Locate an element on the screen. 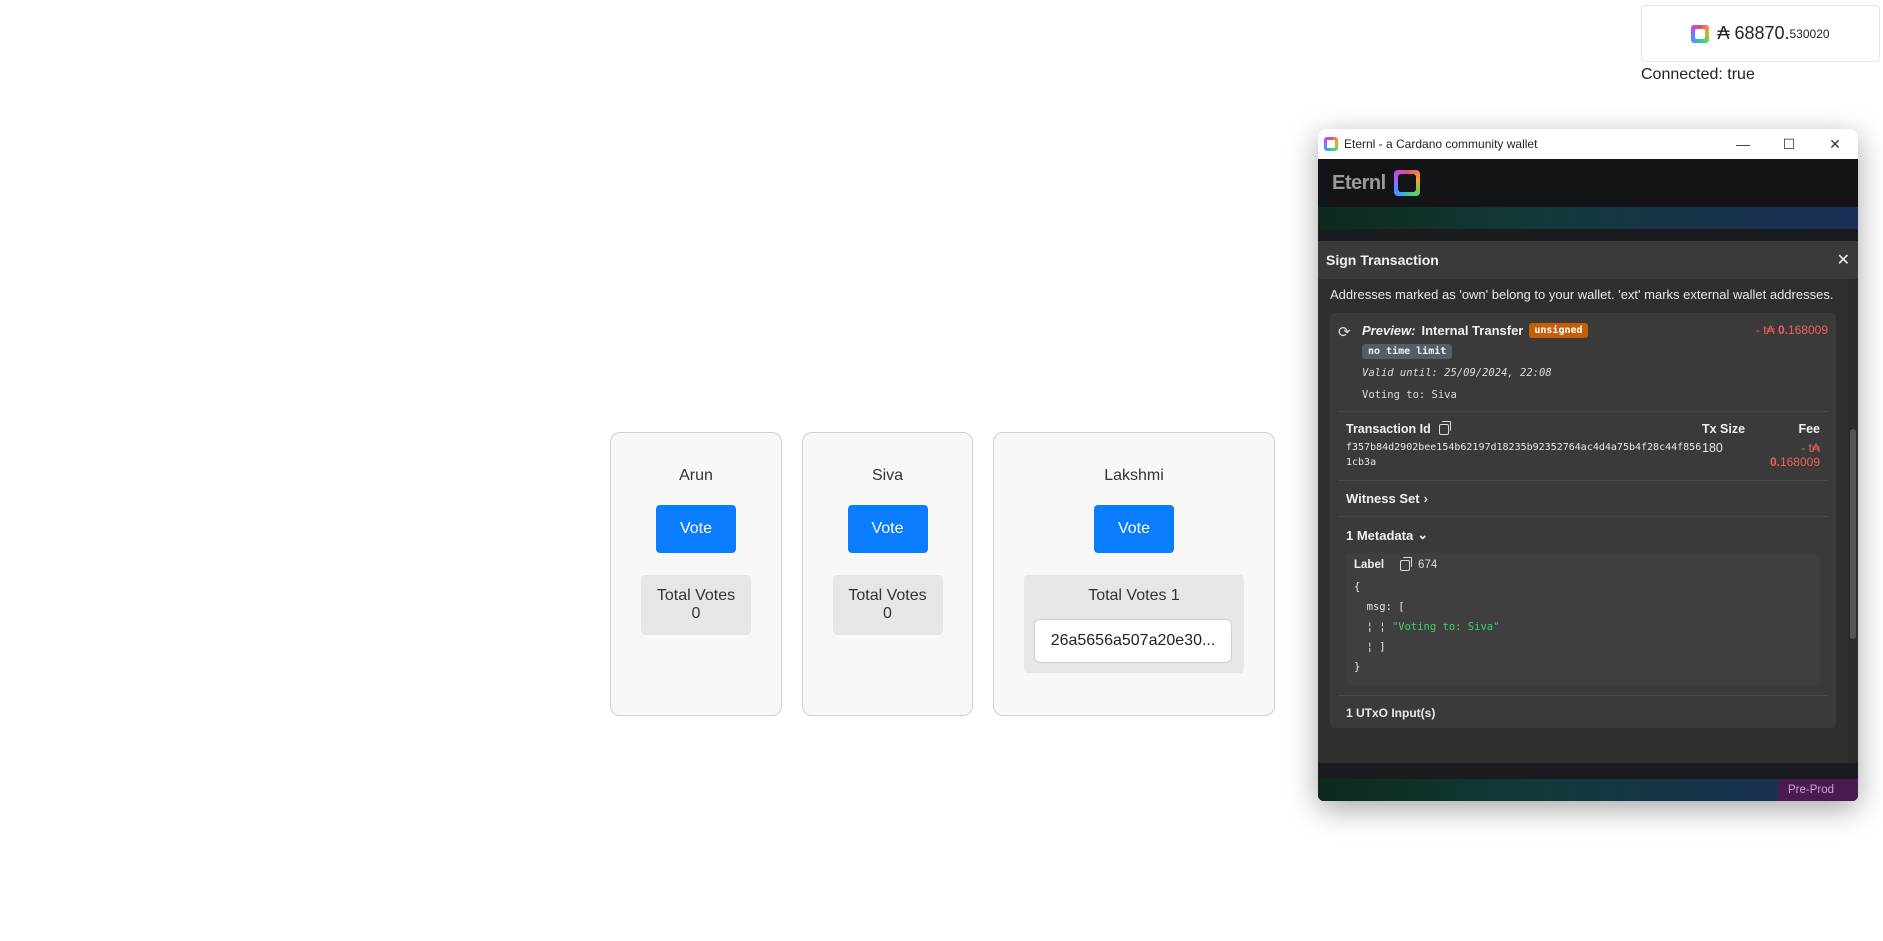  valid-until-text: Valid until: 25/09/2024, 22:08 is located at coordinates (1457, 373).